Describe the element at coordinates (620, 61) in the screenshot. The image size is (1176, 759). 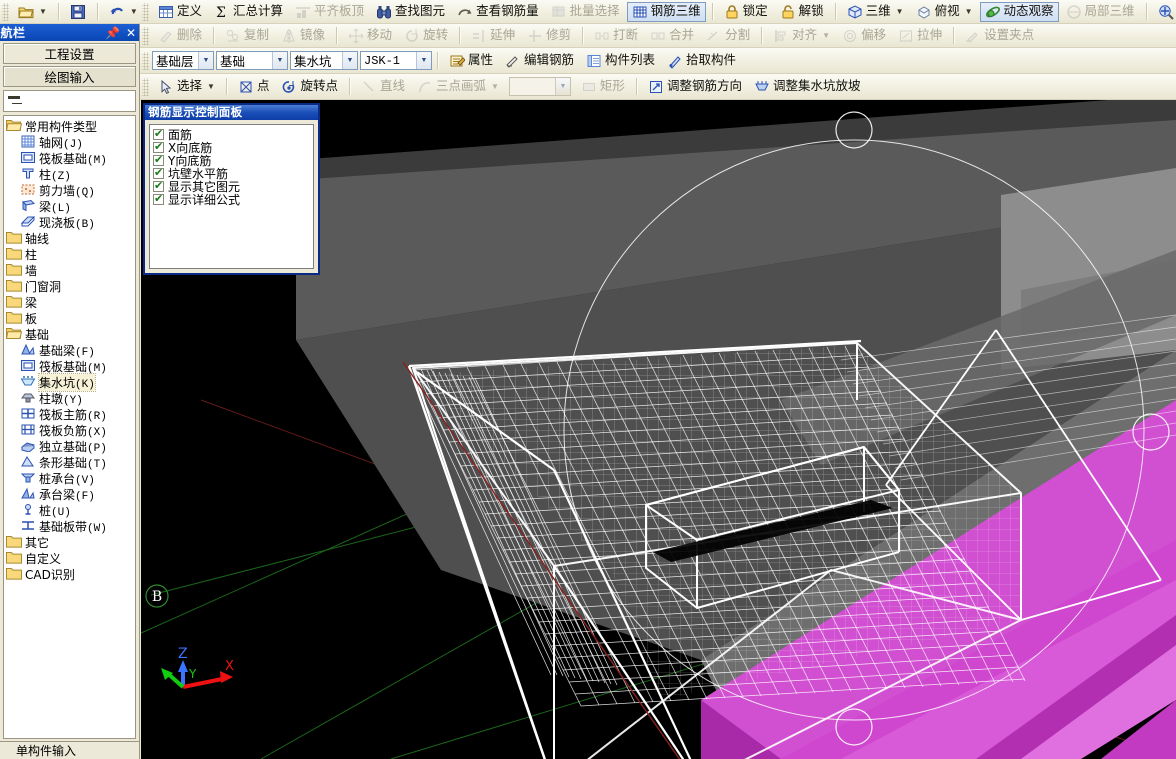
I see `component-list-button: 构件列表` at that location.